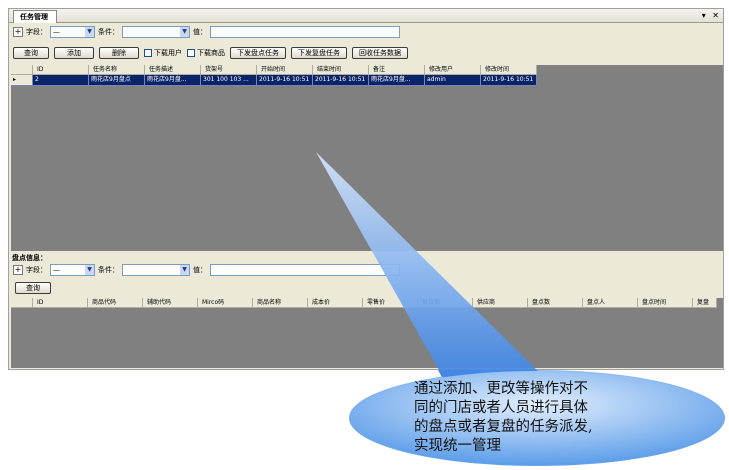 The width and height of the screenshot is (729, 470). Describe the element at coordinates (156, 270) in the screenshot. I see `detail-condition-select: ▼` at that location.